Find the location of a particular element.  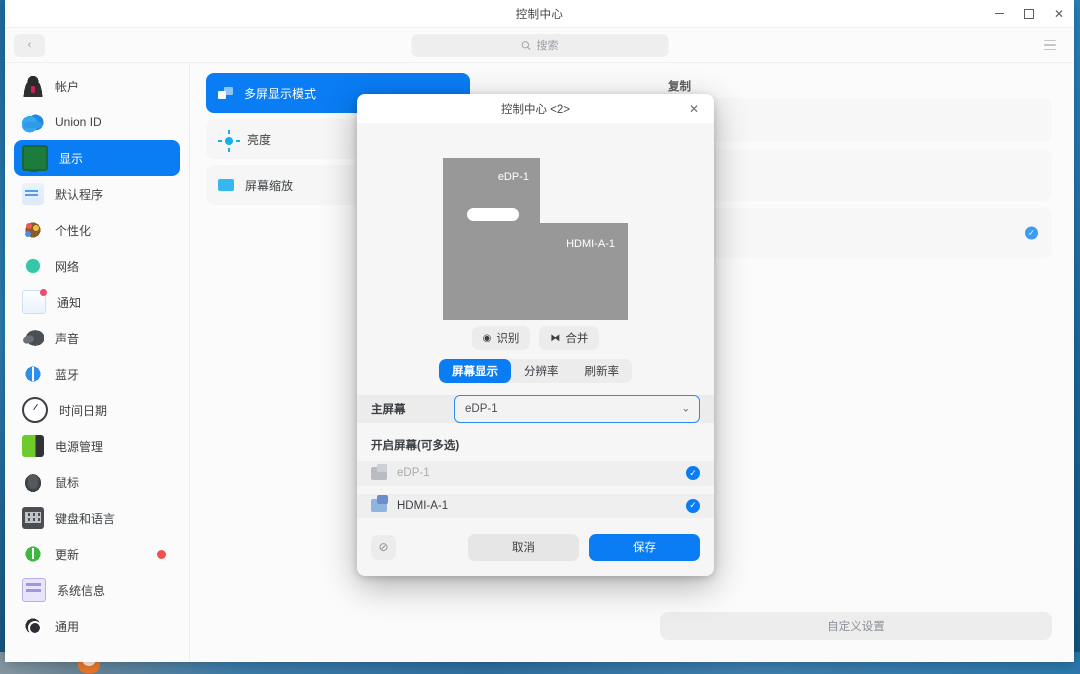

update-icon is located at coordinates (33, 554).